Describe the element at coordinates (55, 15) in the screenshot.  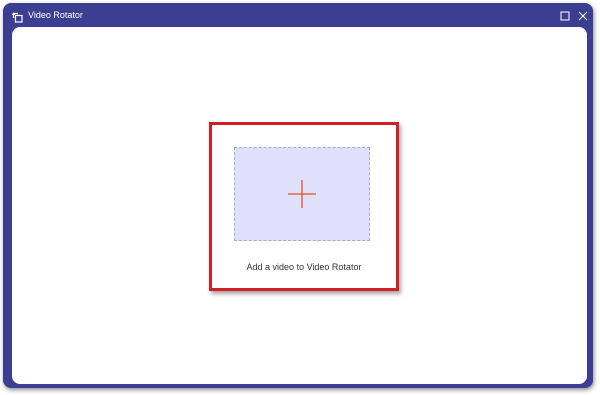
I see `window-title: Video Rotator` at that location.